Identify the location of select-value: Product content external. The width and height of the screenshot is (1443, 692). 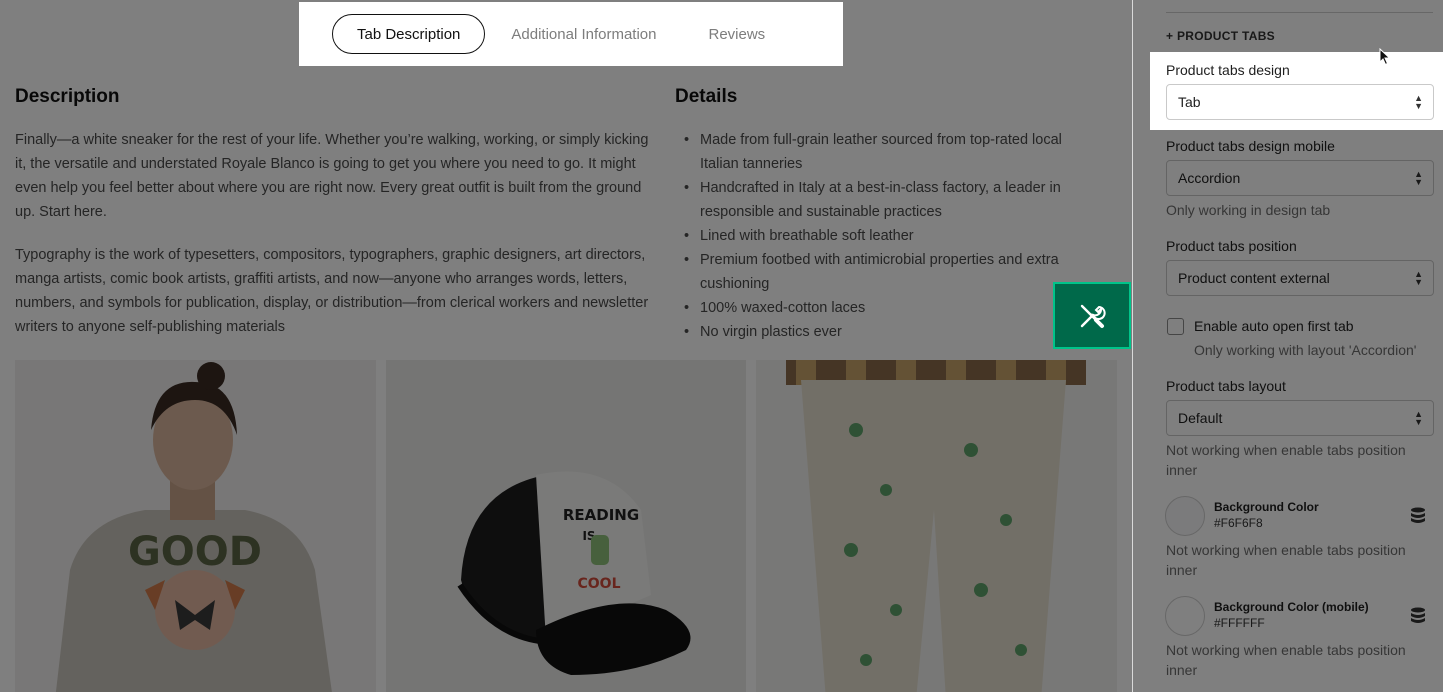
(1254, 278).